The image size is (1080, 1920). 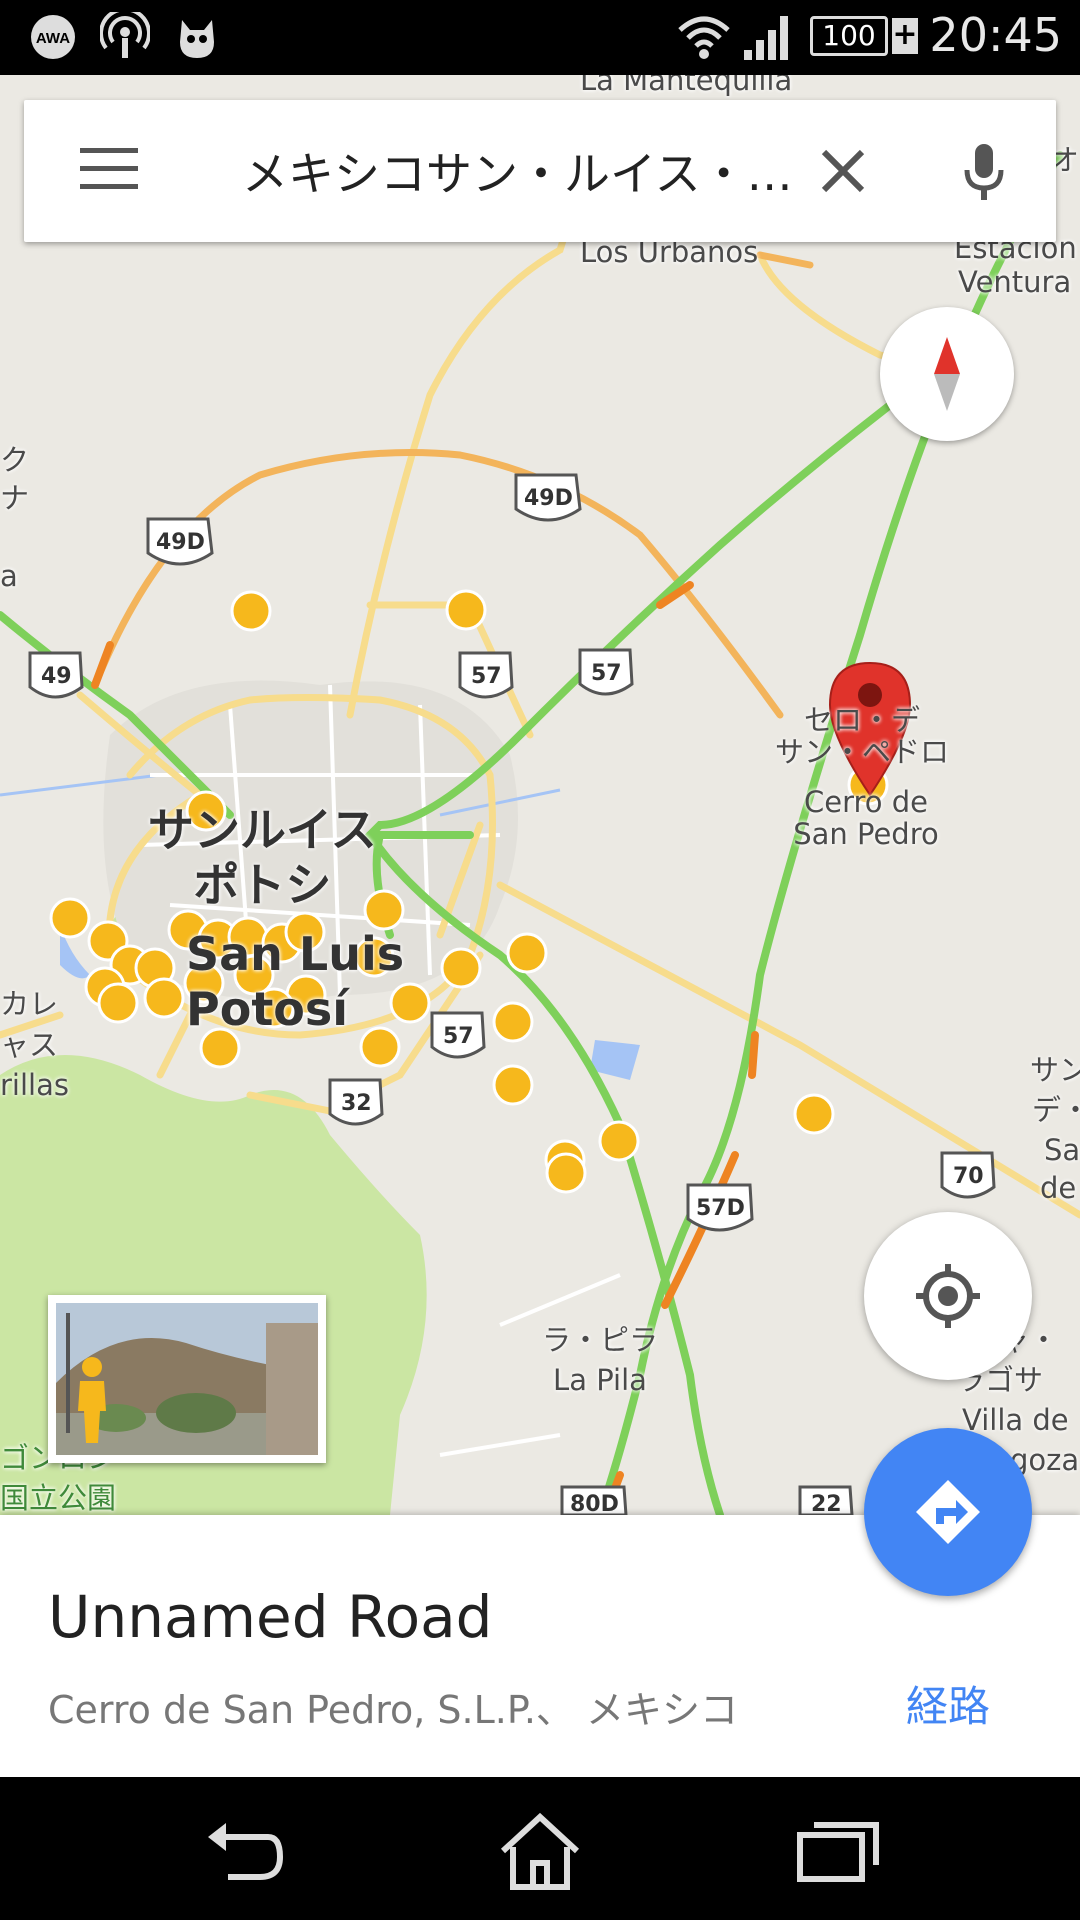 I want to click on place-title: Unnamed Road, so click(x=270, y=1617).